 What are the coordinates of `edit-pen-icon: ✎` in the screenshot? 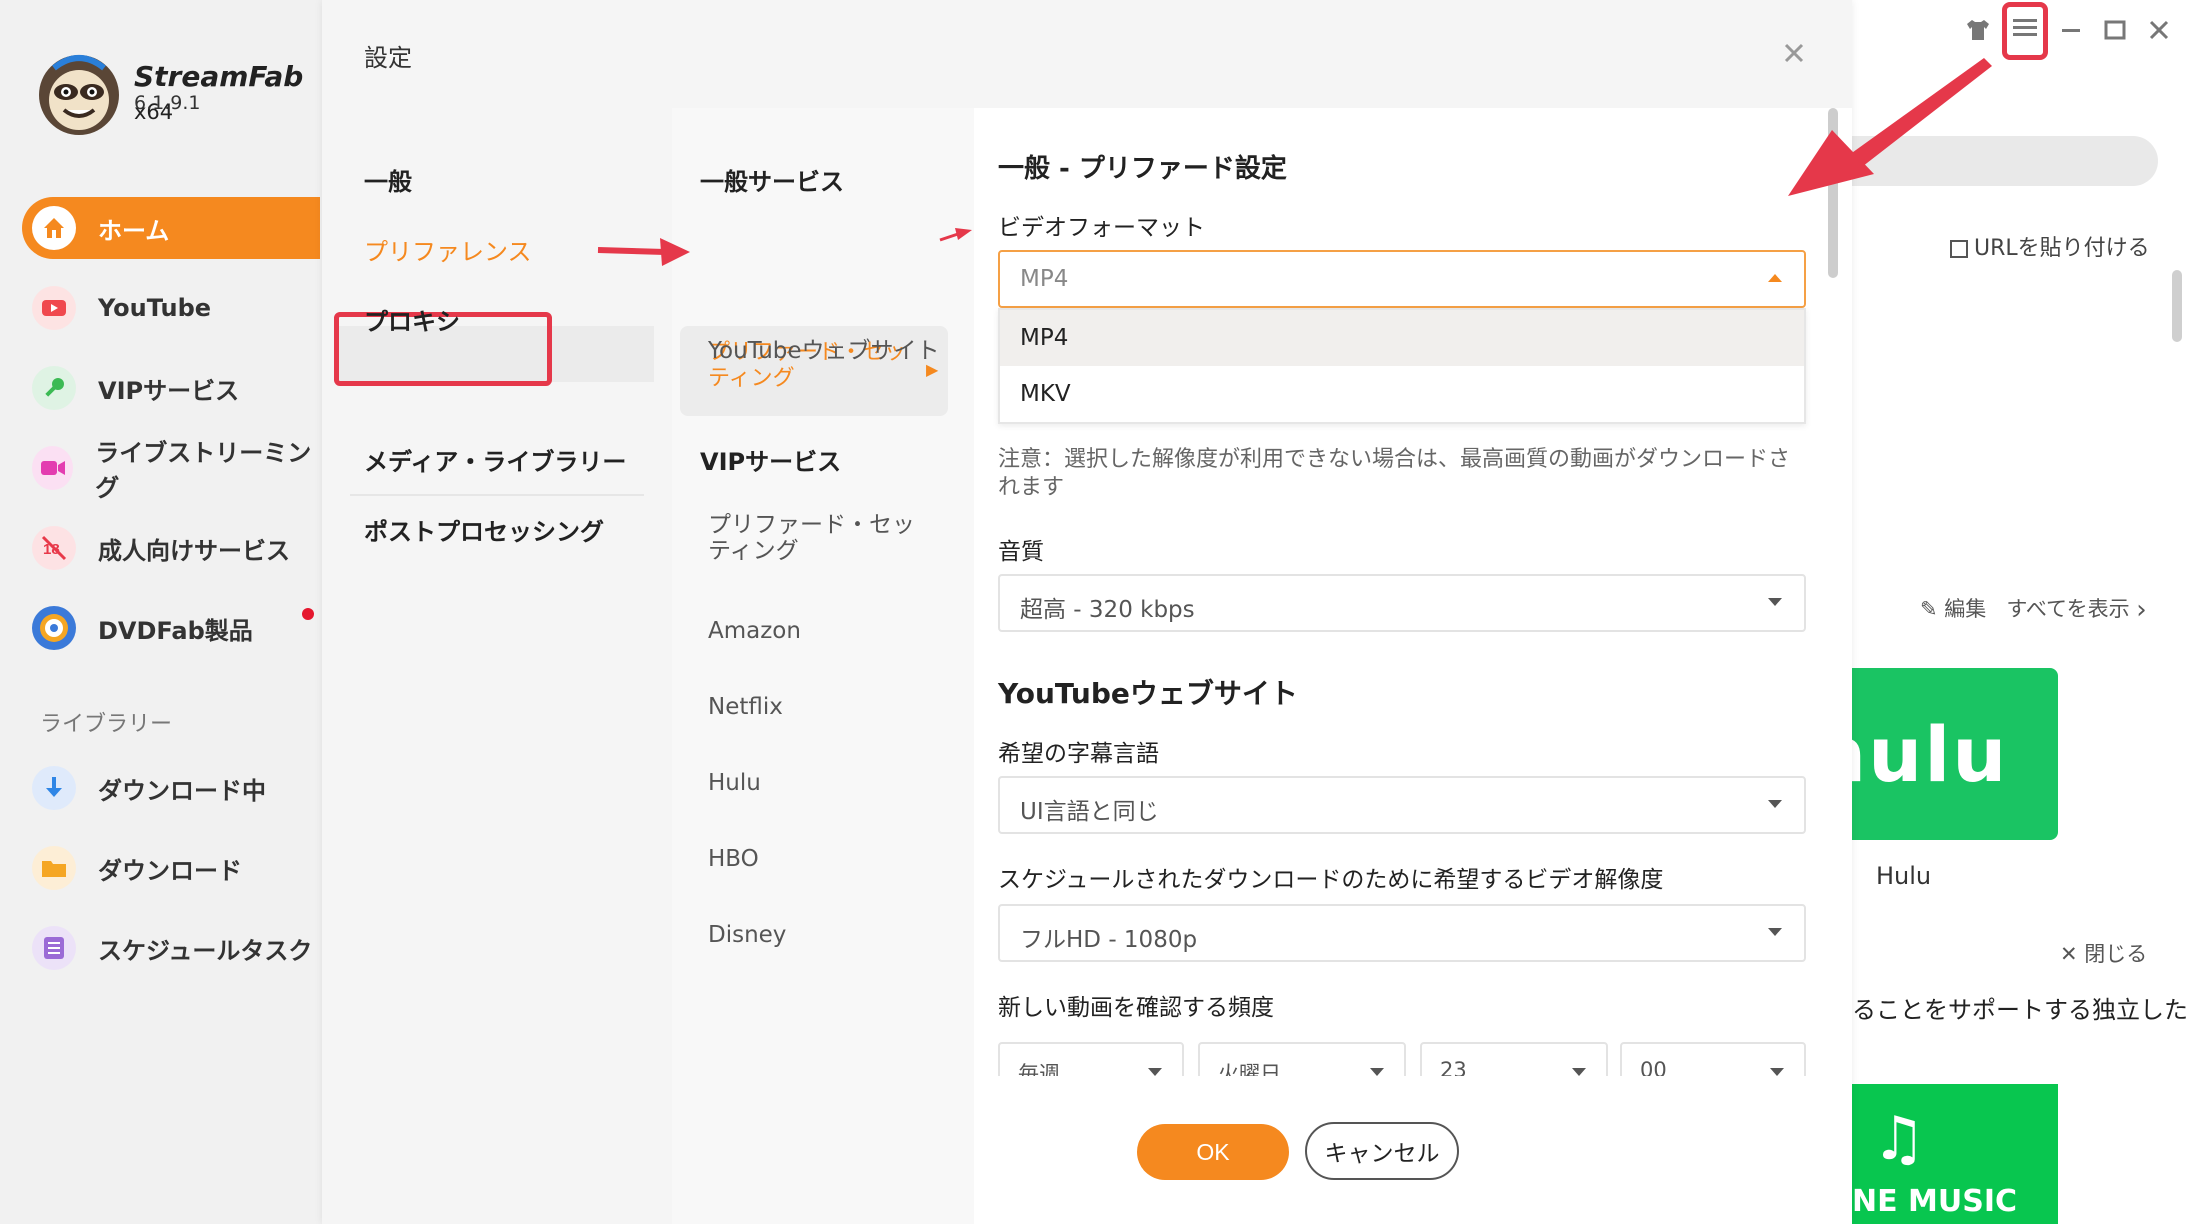 It's located at (1929, 609).